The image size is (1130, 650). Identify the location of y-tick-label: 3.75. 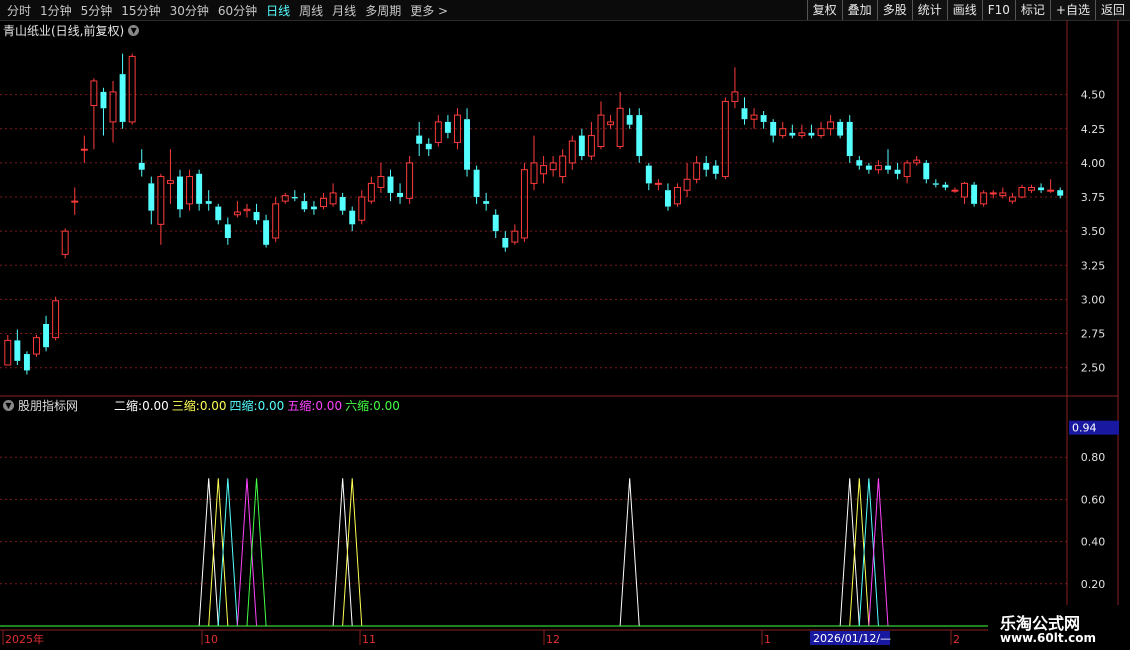
(1093, 197).